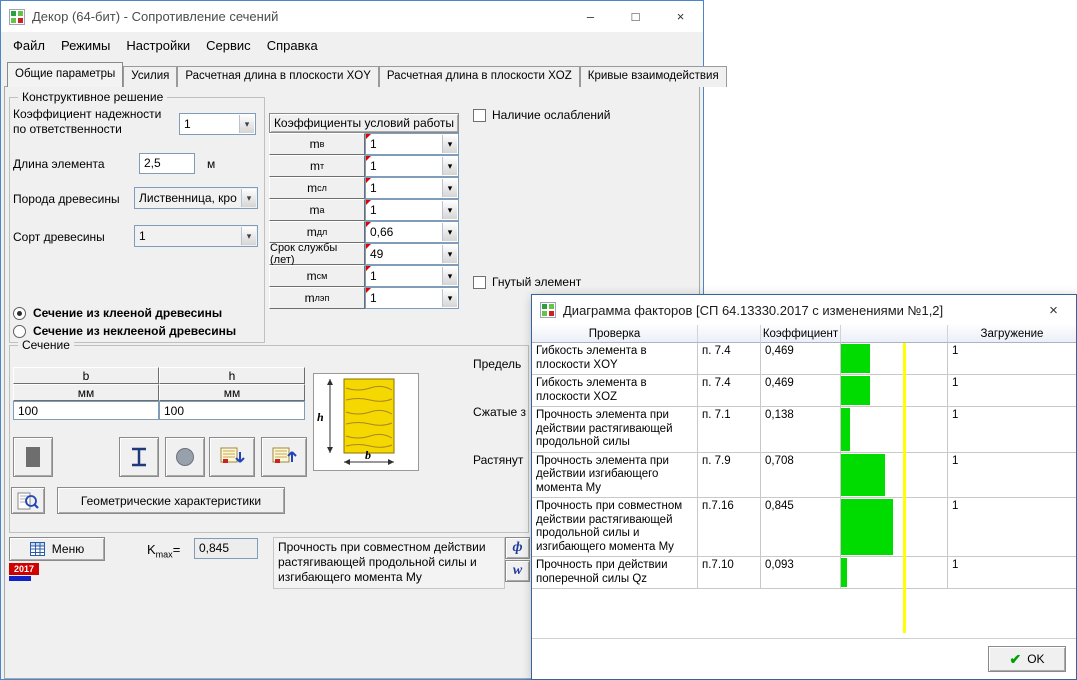 Image resolution: width=1077 pixels, height=680 pixels. Describe the element at coordinates (304, 254) in the screenshot. I see `coef-base: Срок службы (лет)` at that location.